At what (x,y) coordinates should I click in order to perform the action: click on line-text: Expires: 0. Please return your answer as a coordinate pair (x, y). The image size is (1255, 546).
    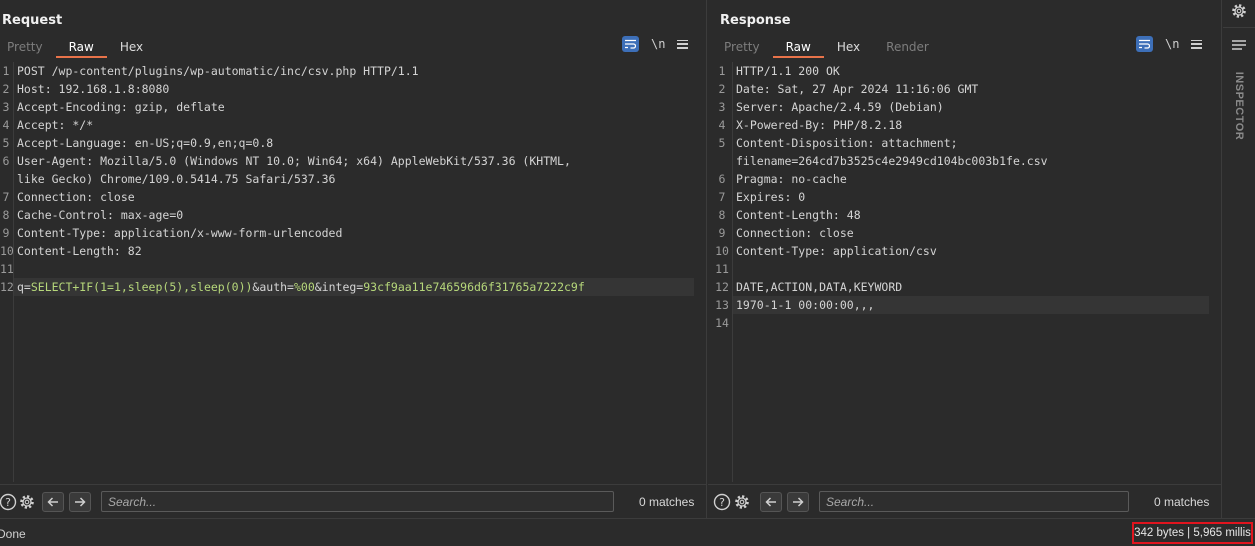
    Looking at the image, I should click on (771, 197).